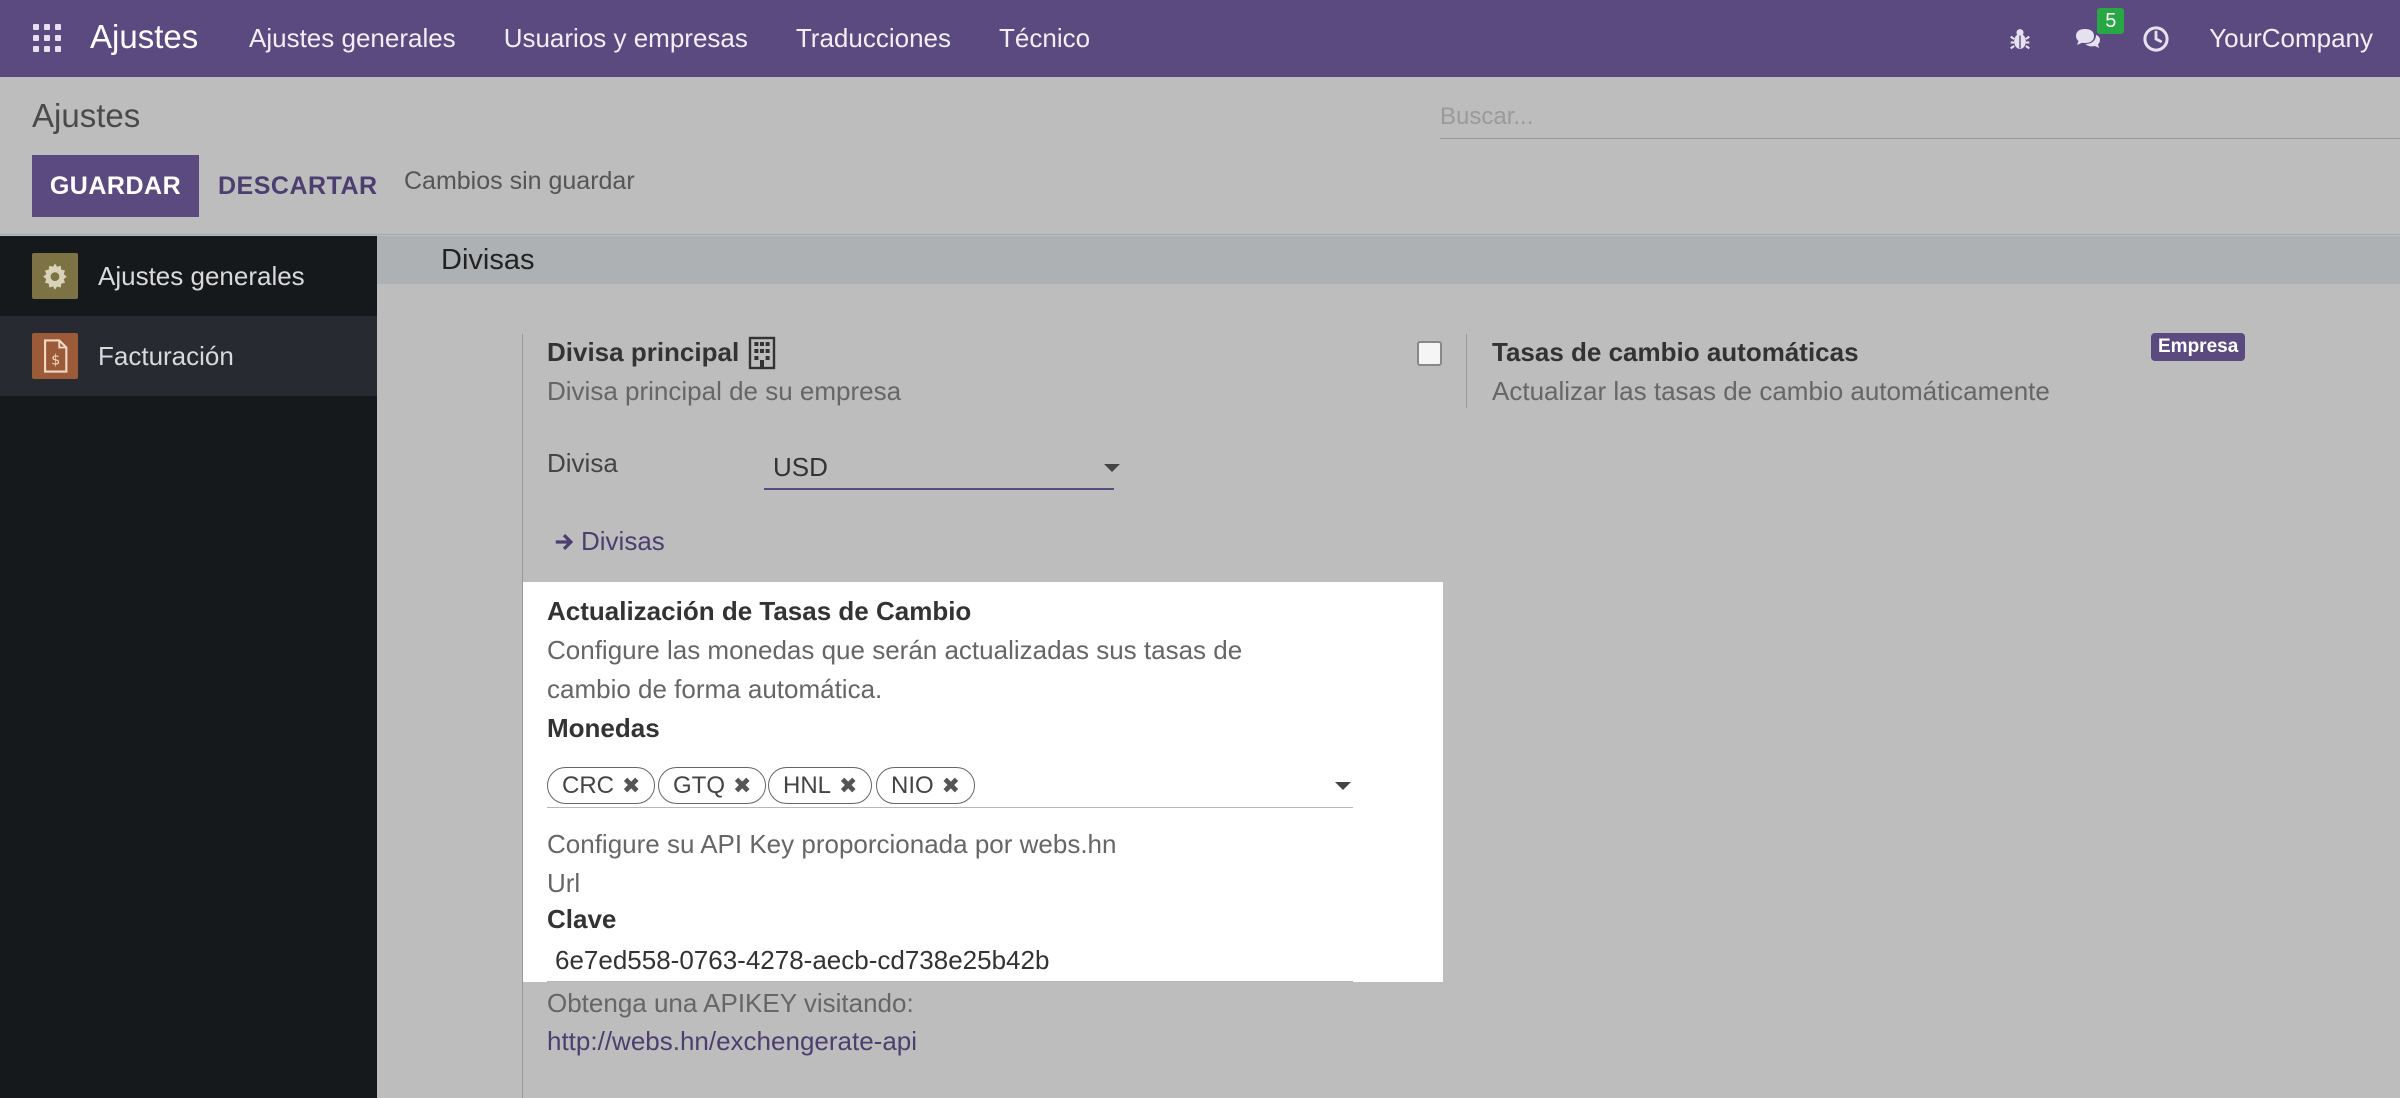 The image size is (2400, 1098). I want to click on messages-icon: 5, so click(2099, 30).